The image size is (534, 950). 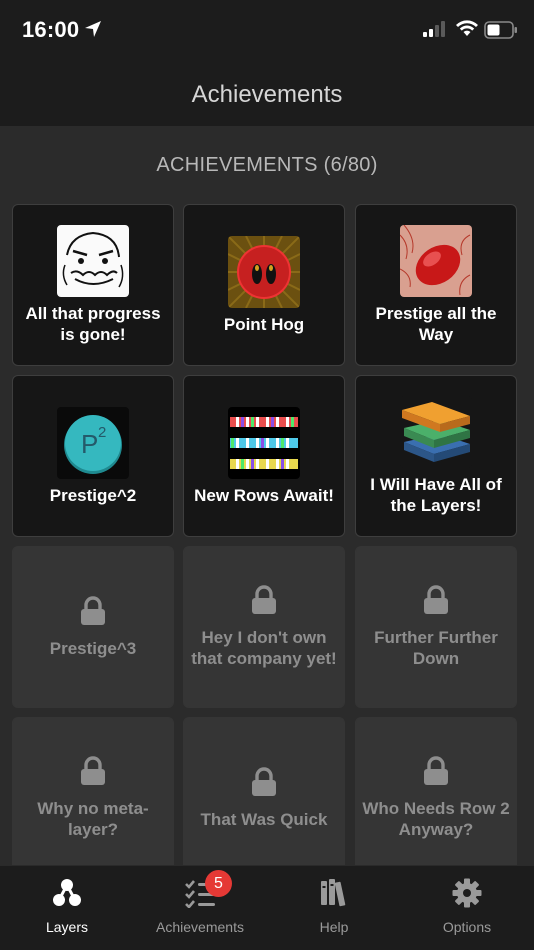 I want to click on tab-label: Help, so click(x=334, y=927).